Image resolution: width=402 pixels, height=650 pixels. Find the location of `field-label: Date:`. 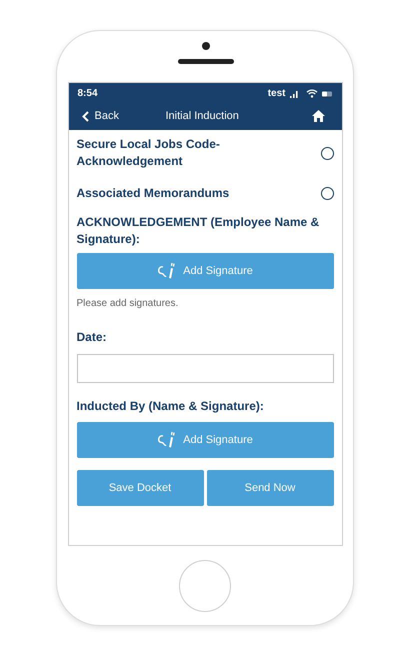

field-label: Date: is located at coordinates (92, 337).